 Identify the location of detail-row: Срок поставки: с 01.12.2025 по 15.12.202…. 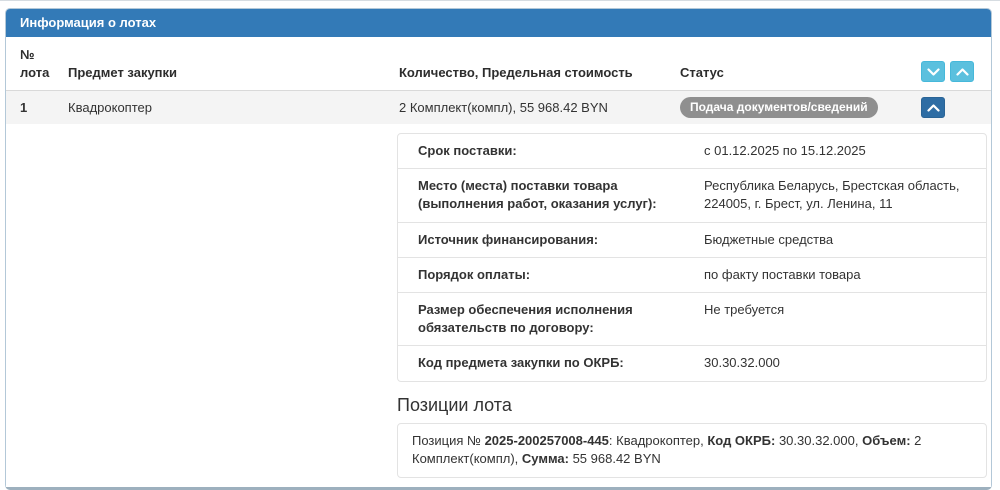
(692, 151).